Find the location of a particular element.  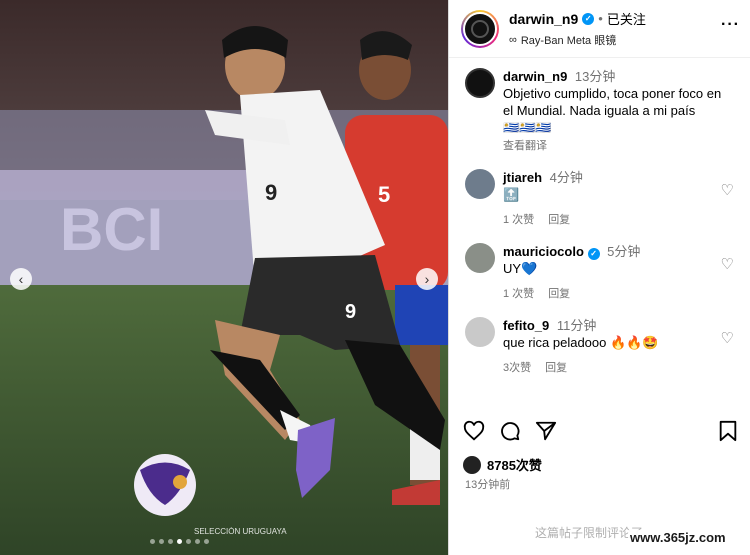

site-watermark: www.365jz.com is located at coordinates (678, 537).